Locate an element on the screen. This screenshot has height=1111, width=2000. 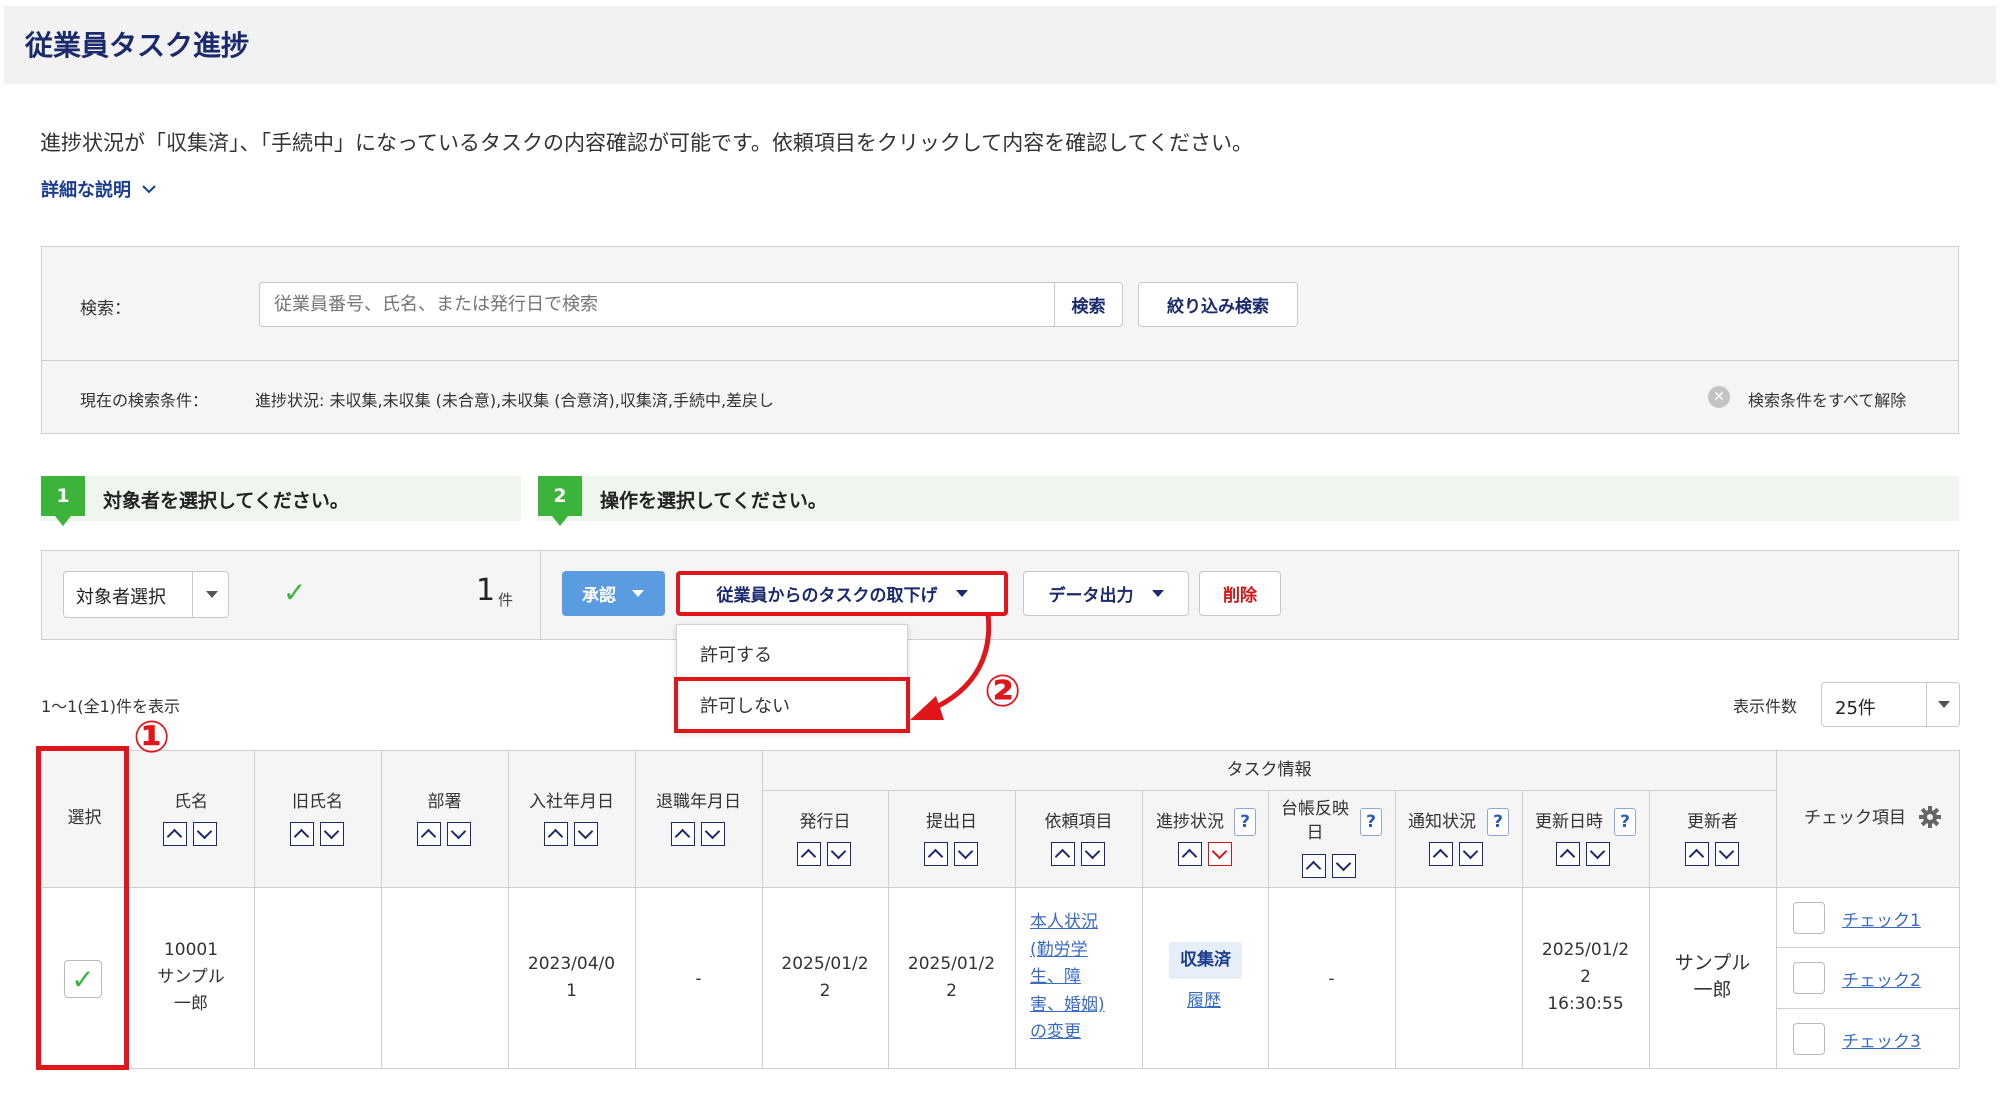
request-item-link-line4: 害、婚姻) is located at coordinates (1067, 1006).